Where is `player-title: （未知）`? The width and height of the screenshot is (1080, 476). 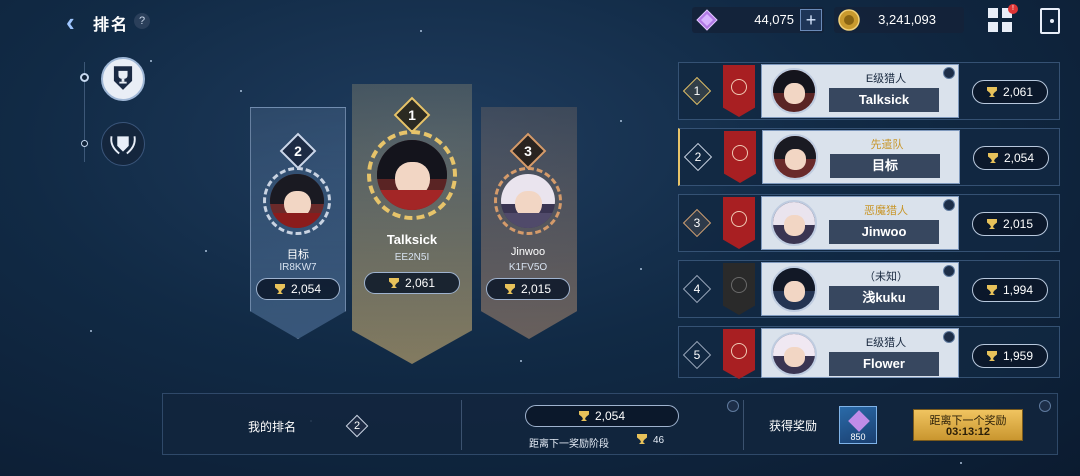
player-title: （未知） is located at coordinates (886, 277).